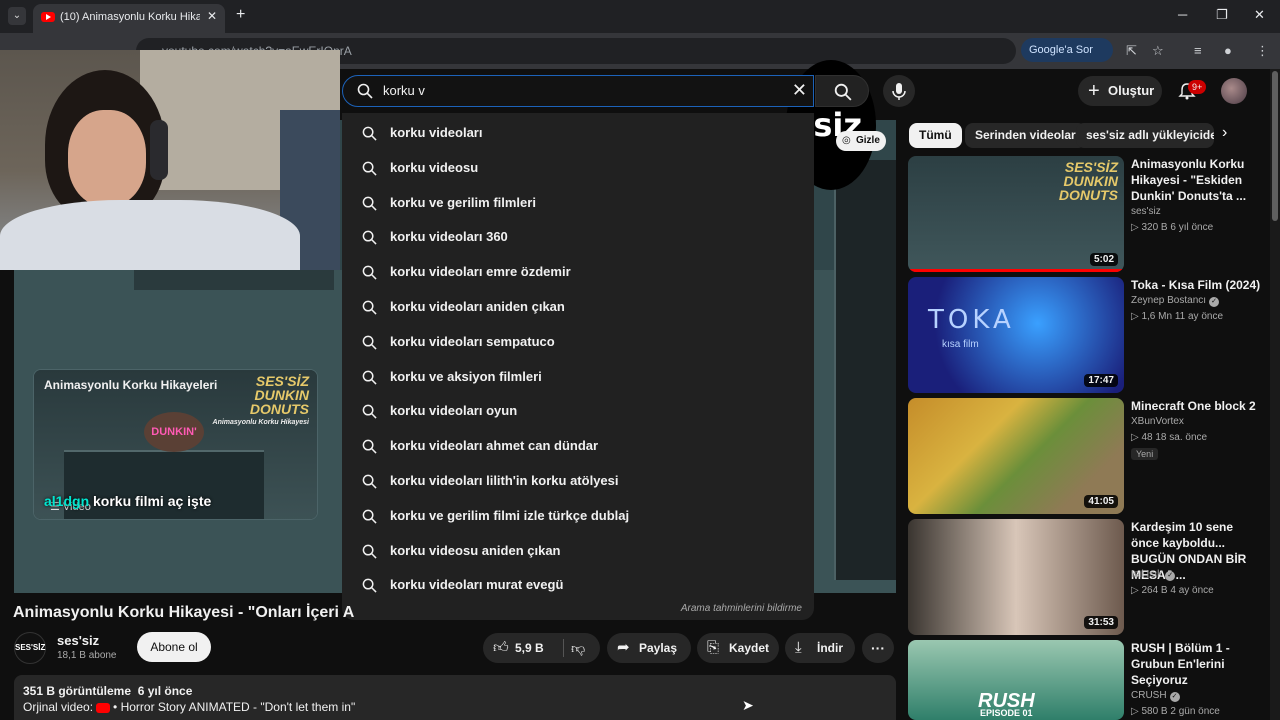  Describe the element at coordinates (1222, 15) in the screenshot. I see `maximize-icon: ❐` at that location.